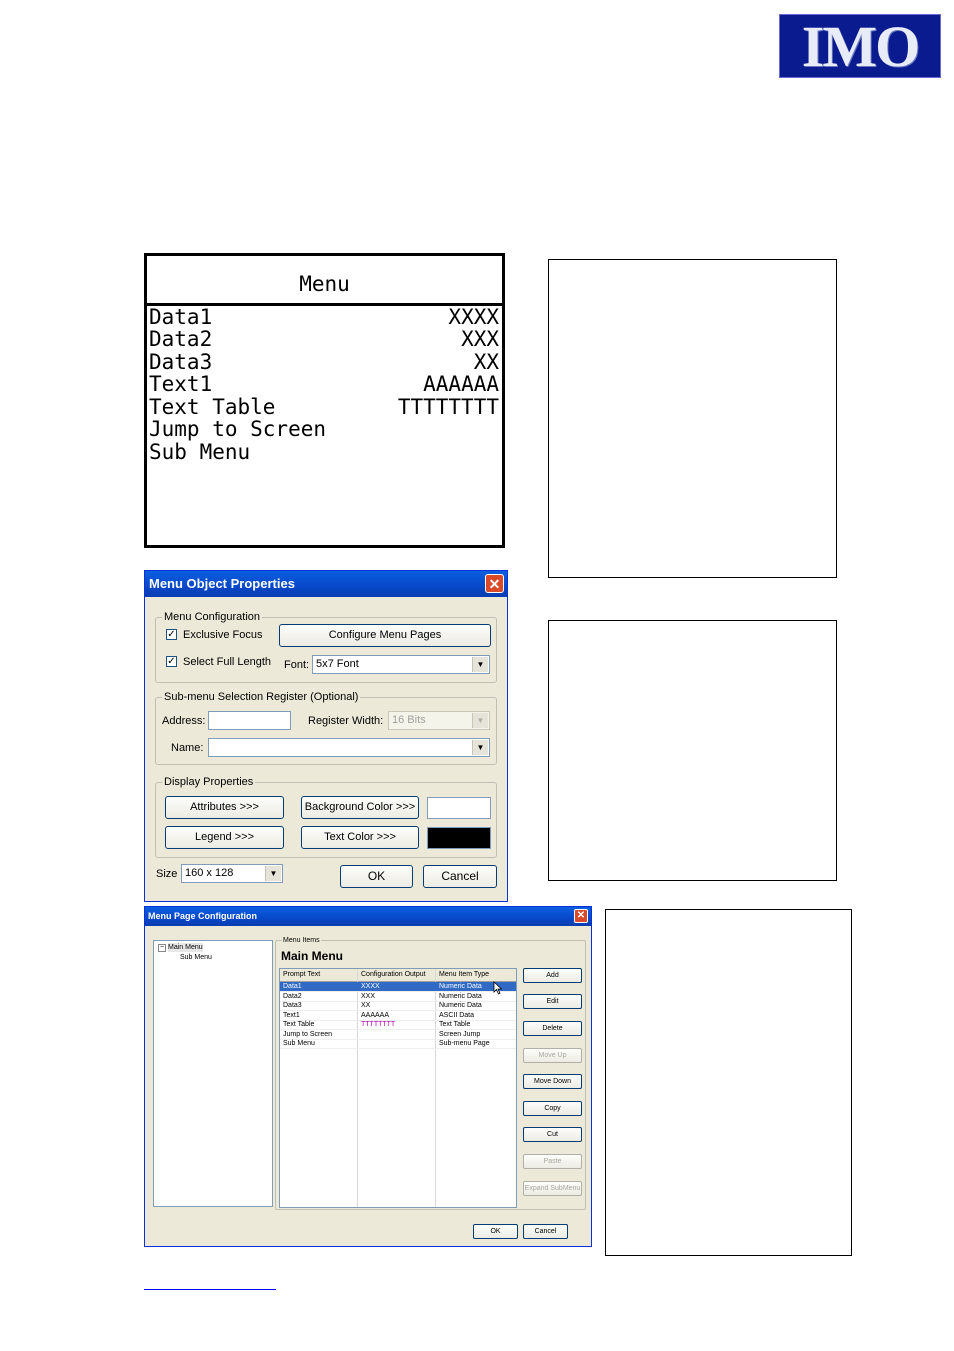 The width and height of the screenshot is (954, 1351). What do you see at coordinates (378, 1024) in the screenshot?
I see `cell-output: TTTTTTTT` at bounding box center [378, 1024].